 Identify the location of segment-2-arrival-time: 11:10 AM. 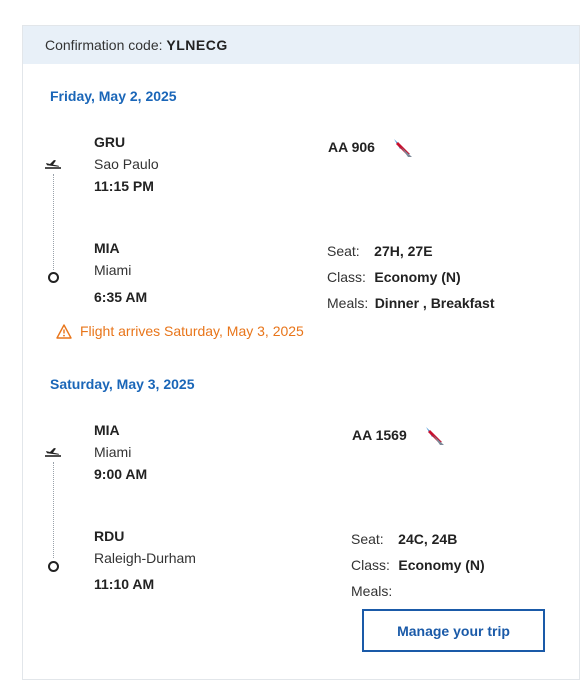
(124, 584).